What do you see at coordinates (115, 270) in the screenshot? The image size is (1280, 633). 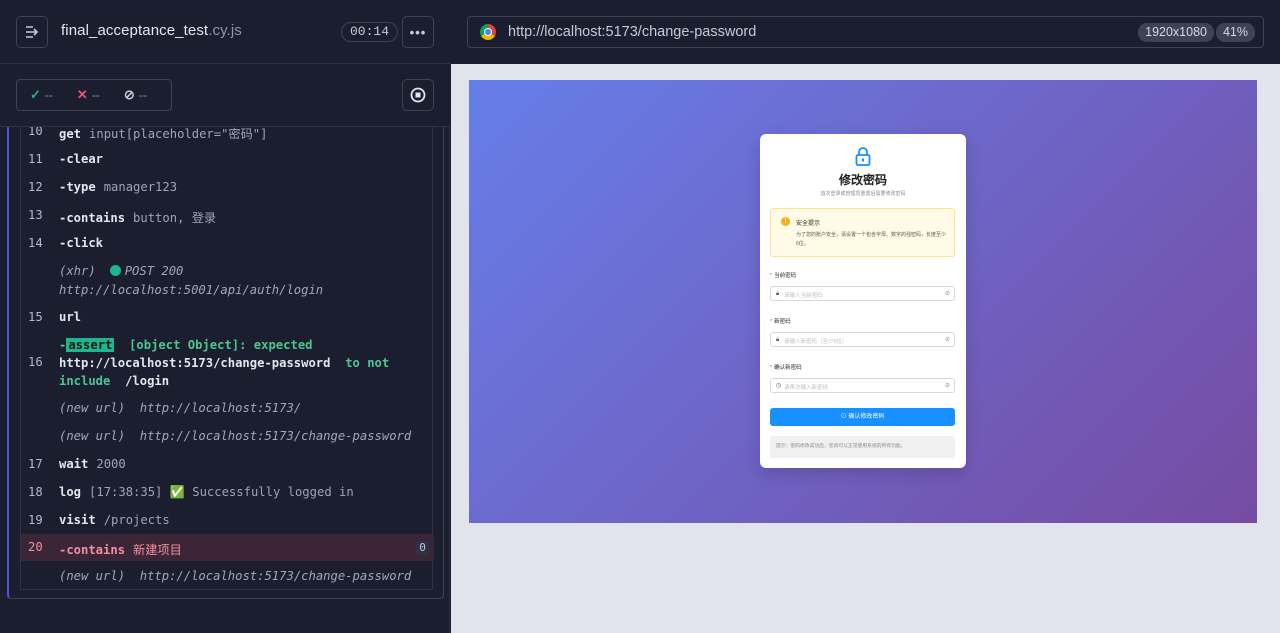 I see `status-dot-icon` at bounding box center [115, 270].